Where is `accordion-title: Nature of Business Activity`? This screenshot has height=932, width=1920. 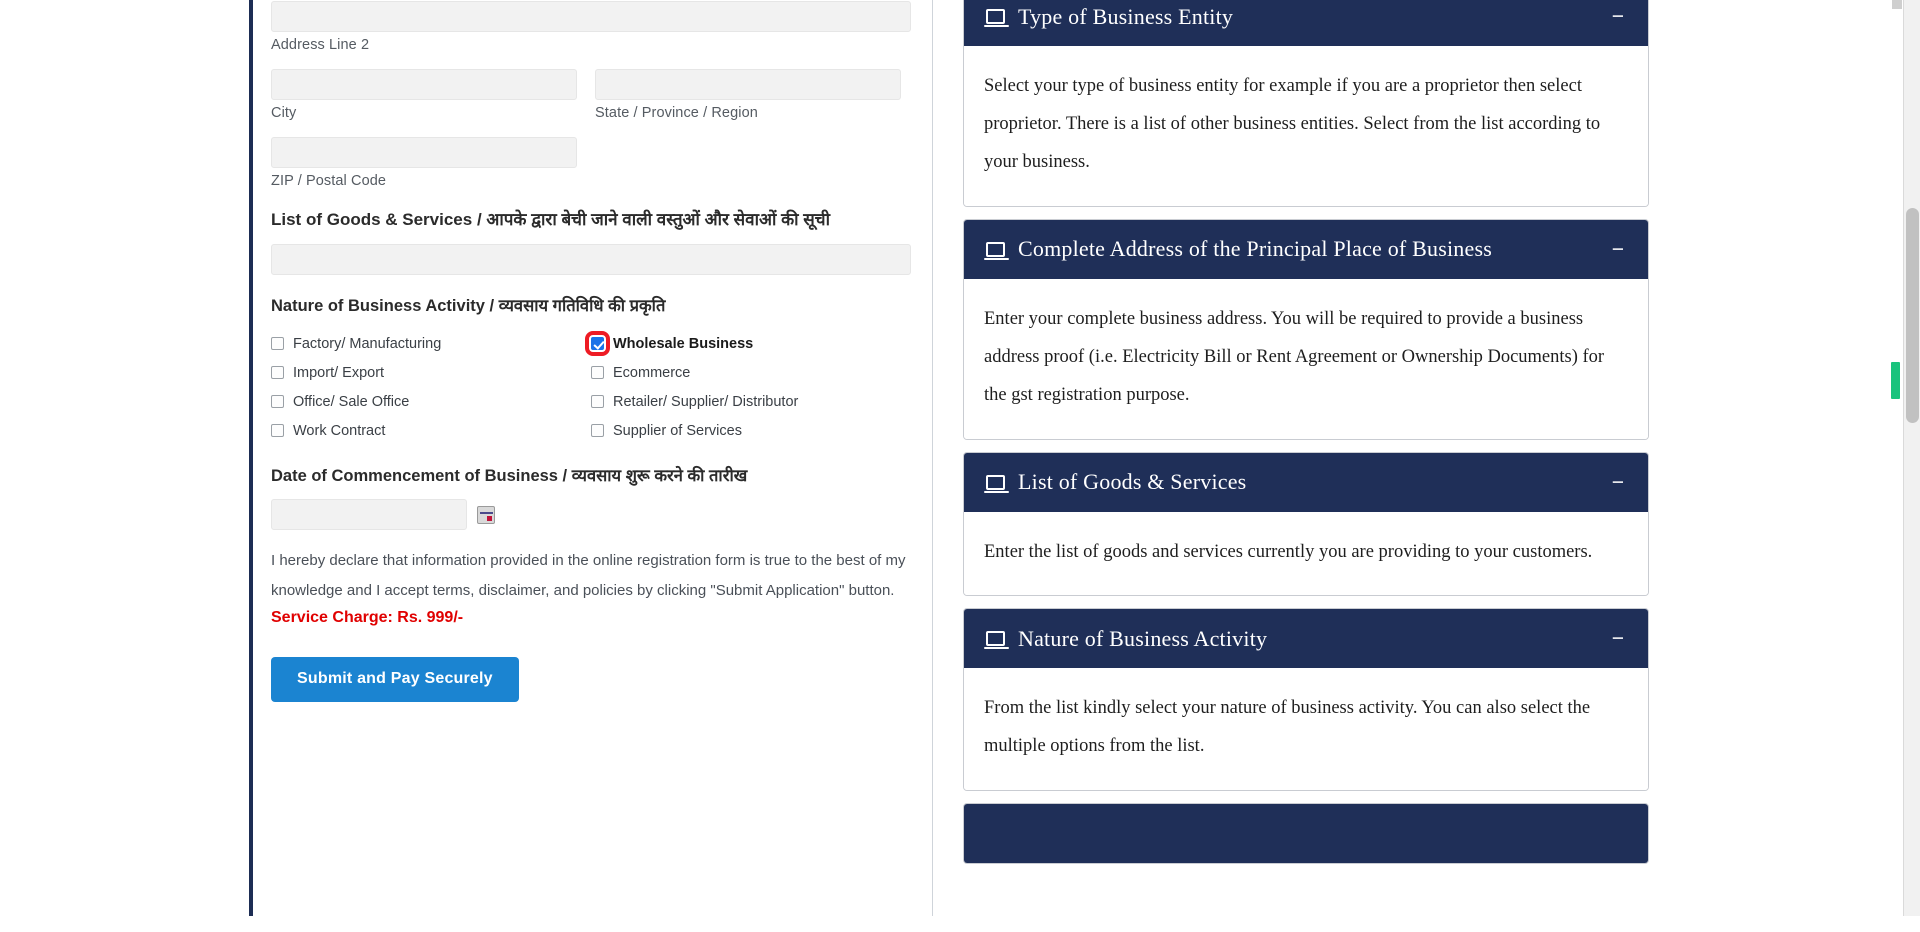 accordion-title: Nature of Business Activity is located at coordinates (1143, 638).